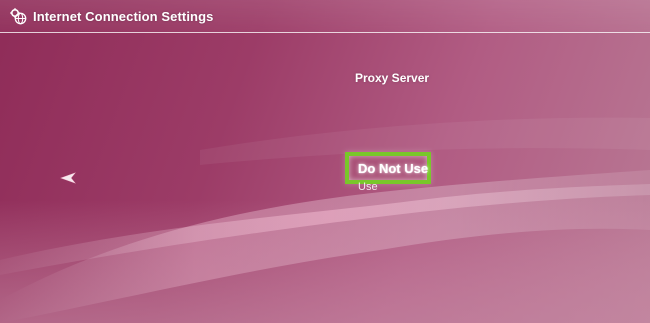 Image resolution: width=650 pixels, height=323 pixels. What do you see at coordinates (368, 187) in the screenshot?
I see `option-use: Use` at bounding box center [368, 187].